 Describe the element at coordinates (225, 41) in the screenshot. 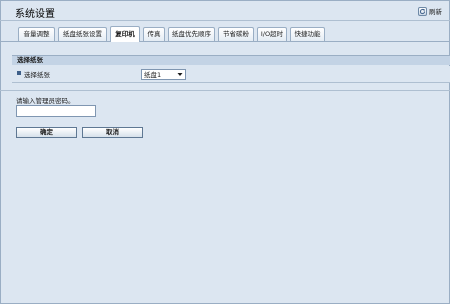

I see `tab-bar-baseline` at that location.